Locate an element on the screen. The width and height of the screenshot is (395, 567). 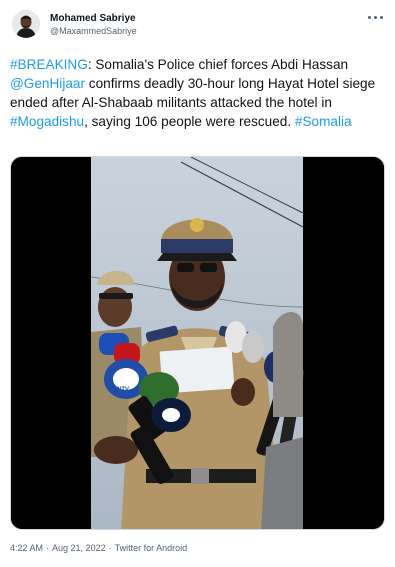
tweet-time: 4:22 AM is located at coordinates (26, 548).